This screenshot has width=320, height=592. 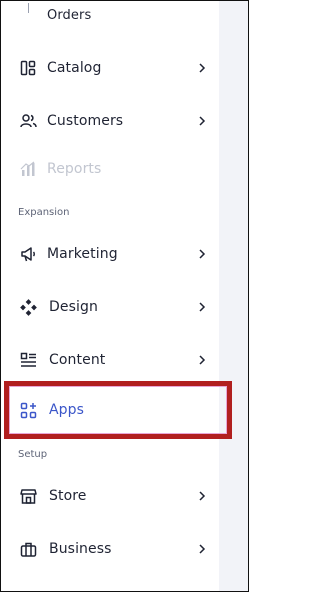 I want to click on content-icon, so click(x=28, y=360).